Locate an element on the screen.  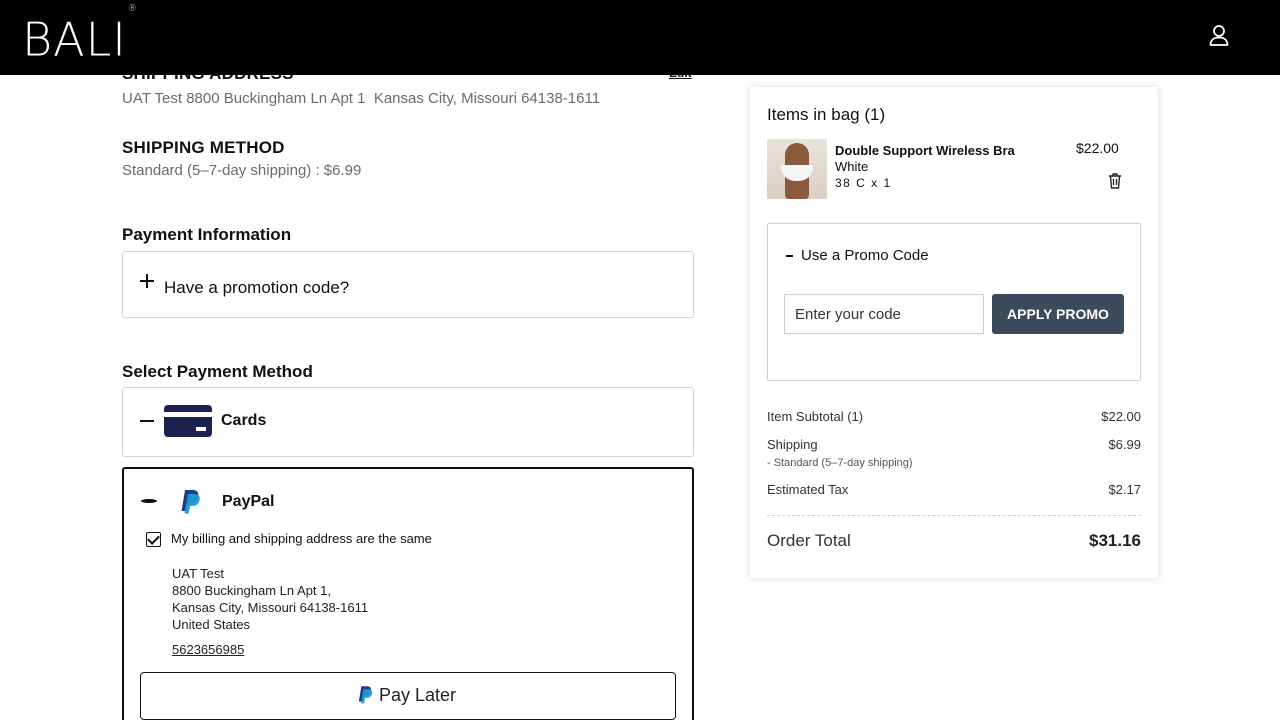
logo-text: BALI is located at coordinates (74, 39).